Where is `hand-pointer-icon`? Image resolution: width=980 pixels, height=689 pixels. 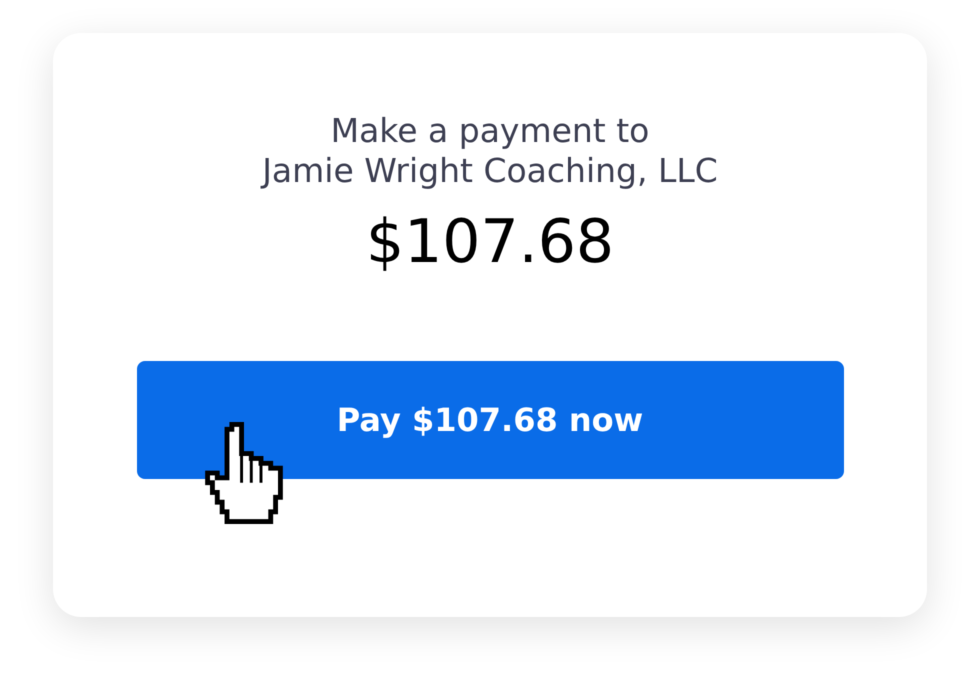 hand-pointer-icon is located at coordinates (243, 473).